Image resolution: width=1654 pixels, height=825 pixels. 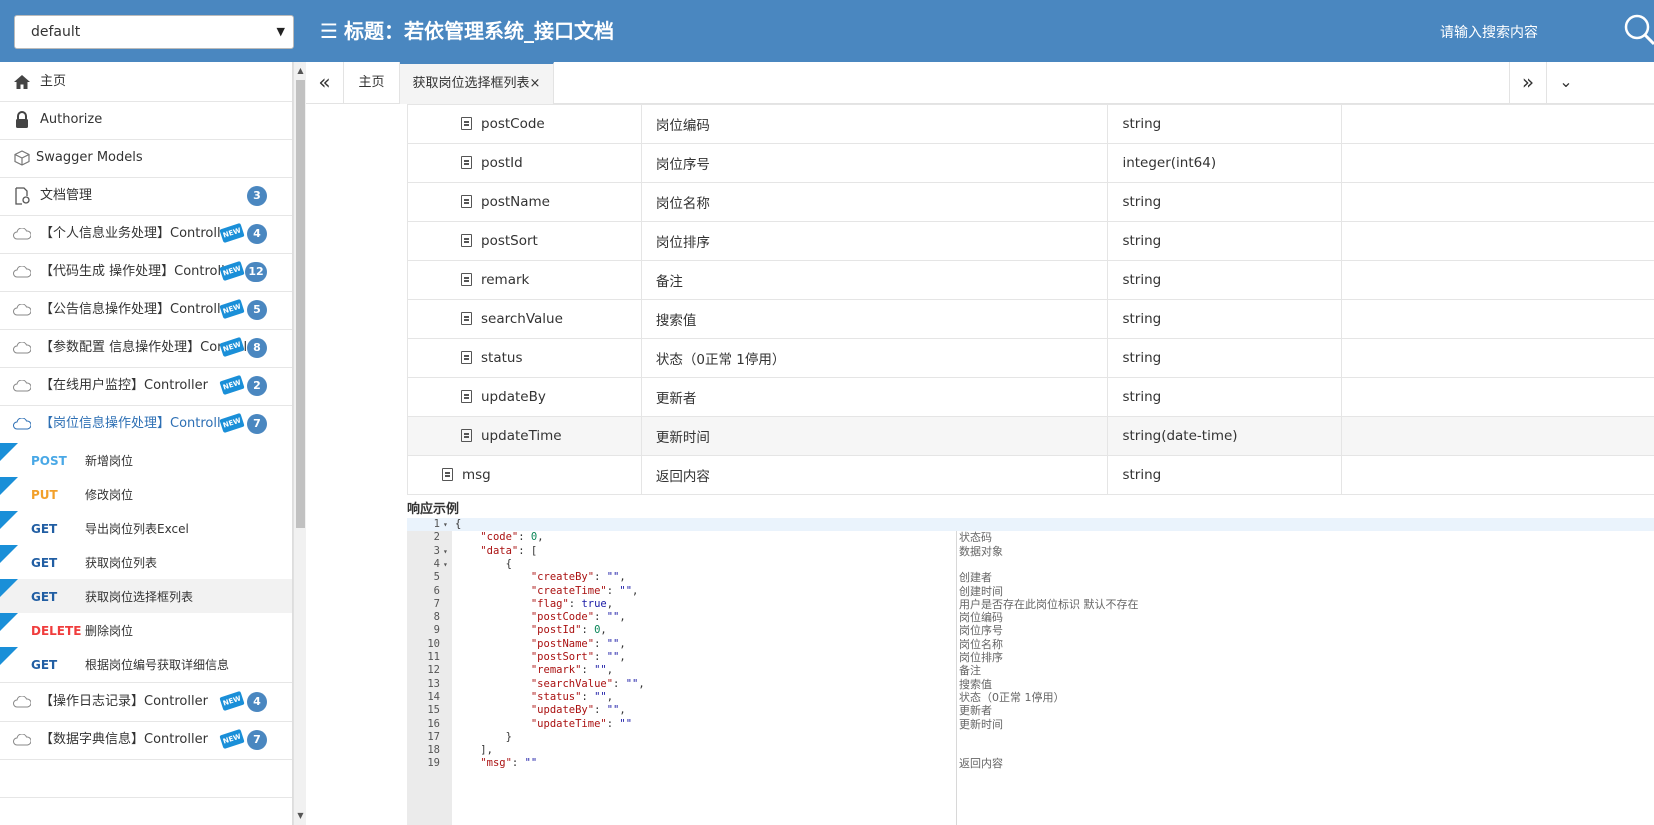 I want to click on sidebar-item-controller: 【数据字典信息】Controller NEW 7, so click(x=146, y=740).